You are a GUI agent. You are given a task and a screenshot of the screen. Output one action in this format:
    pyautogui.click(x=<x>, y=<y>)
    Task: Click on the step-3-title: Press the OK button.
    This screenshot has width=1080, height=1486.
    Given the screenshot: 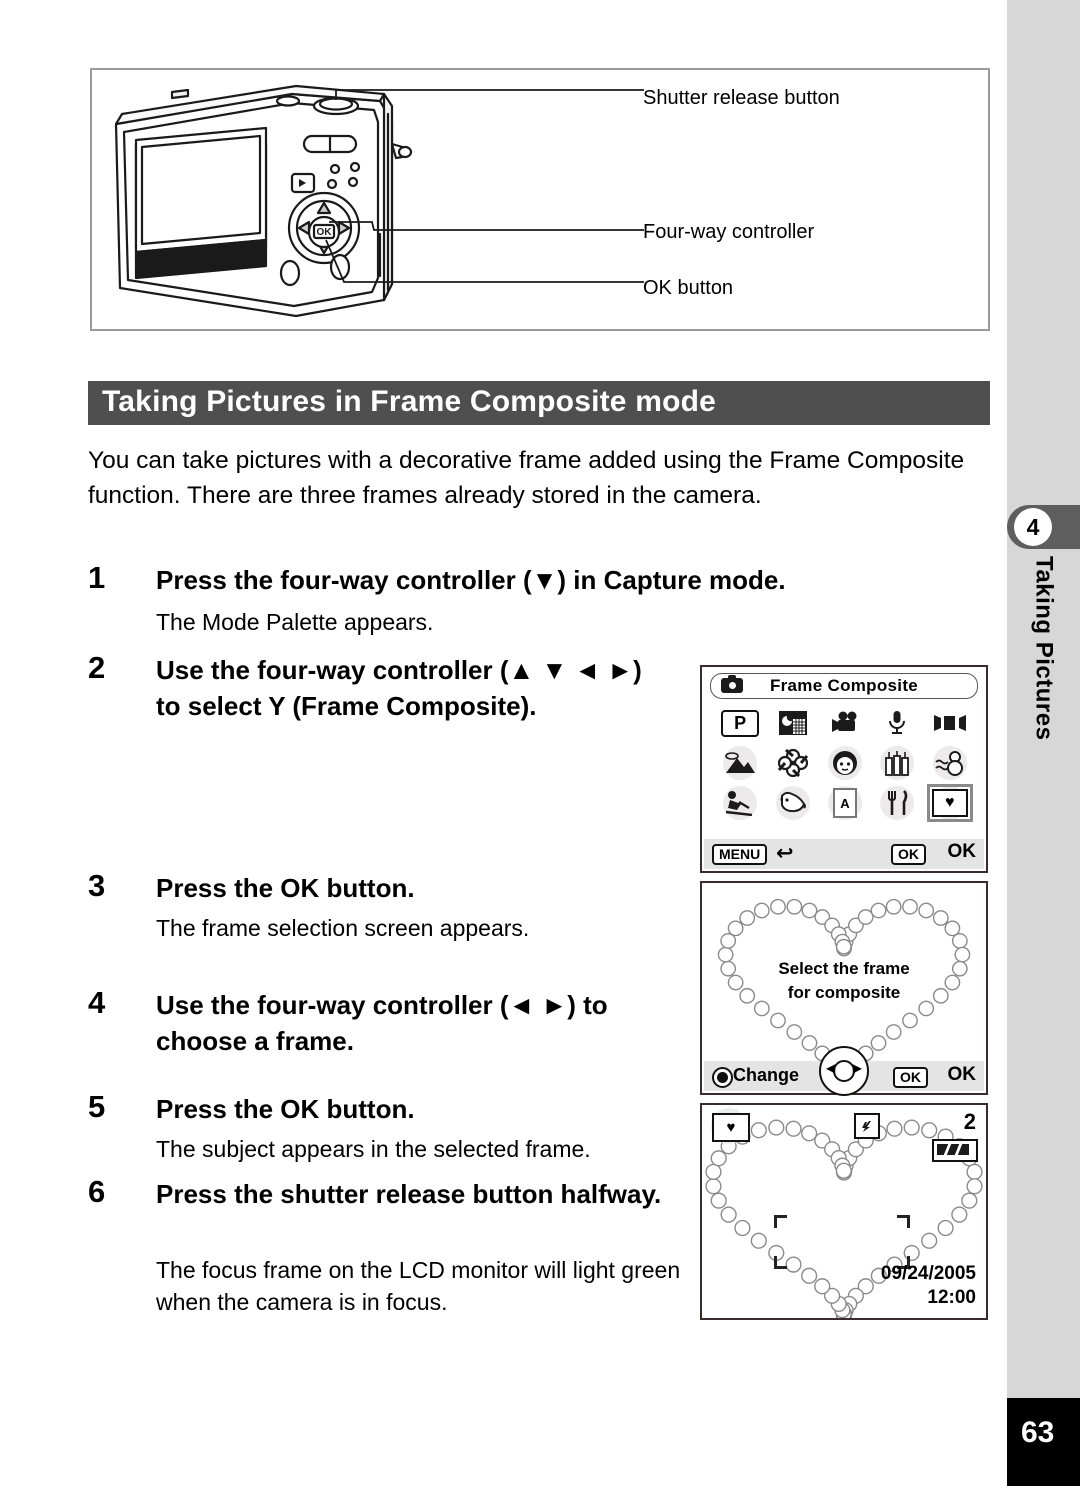 What is the action you would take?
    pyautogui.click(x=285, y=888)
    